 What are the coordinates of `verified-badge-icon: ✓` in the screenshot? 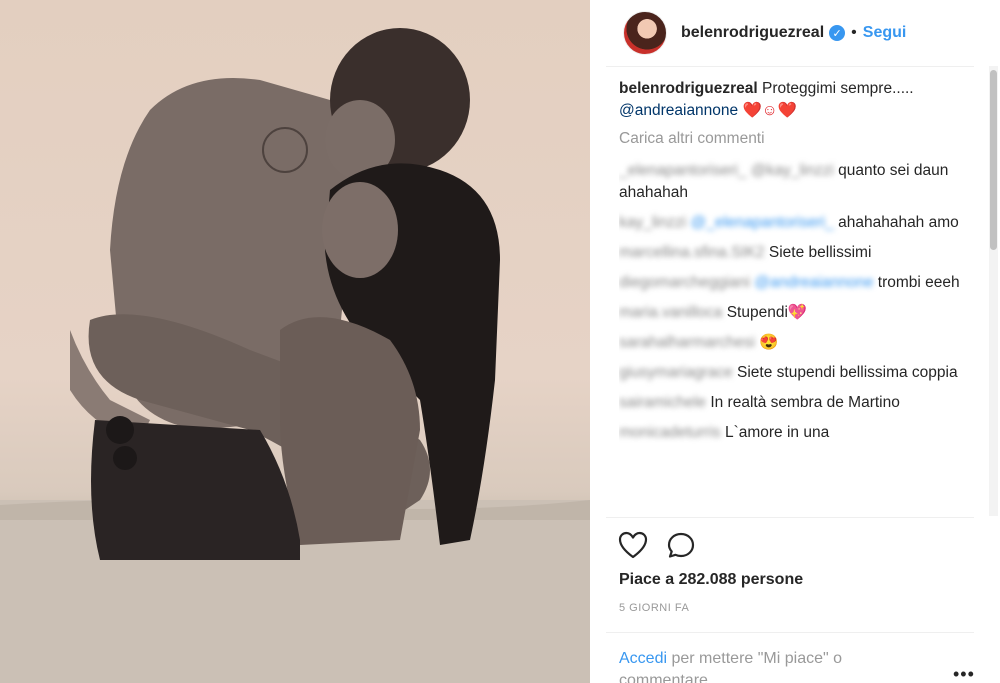 It's located at (837, 33).